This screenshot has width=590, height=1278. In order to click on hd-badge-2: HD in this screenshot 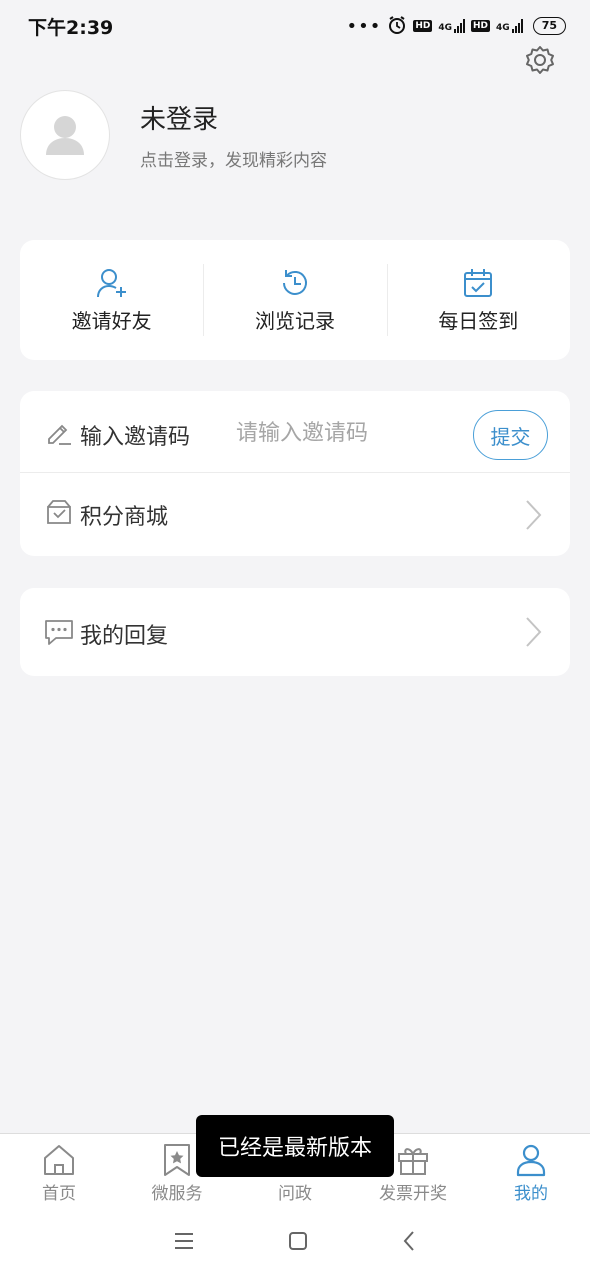, I will do `click(481, 26)`.